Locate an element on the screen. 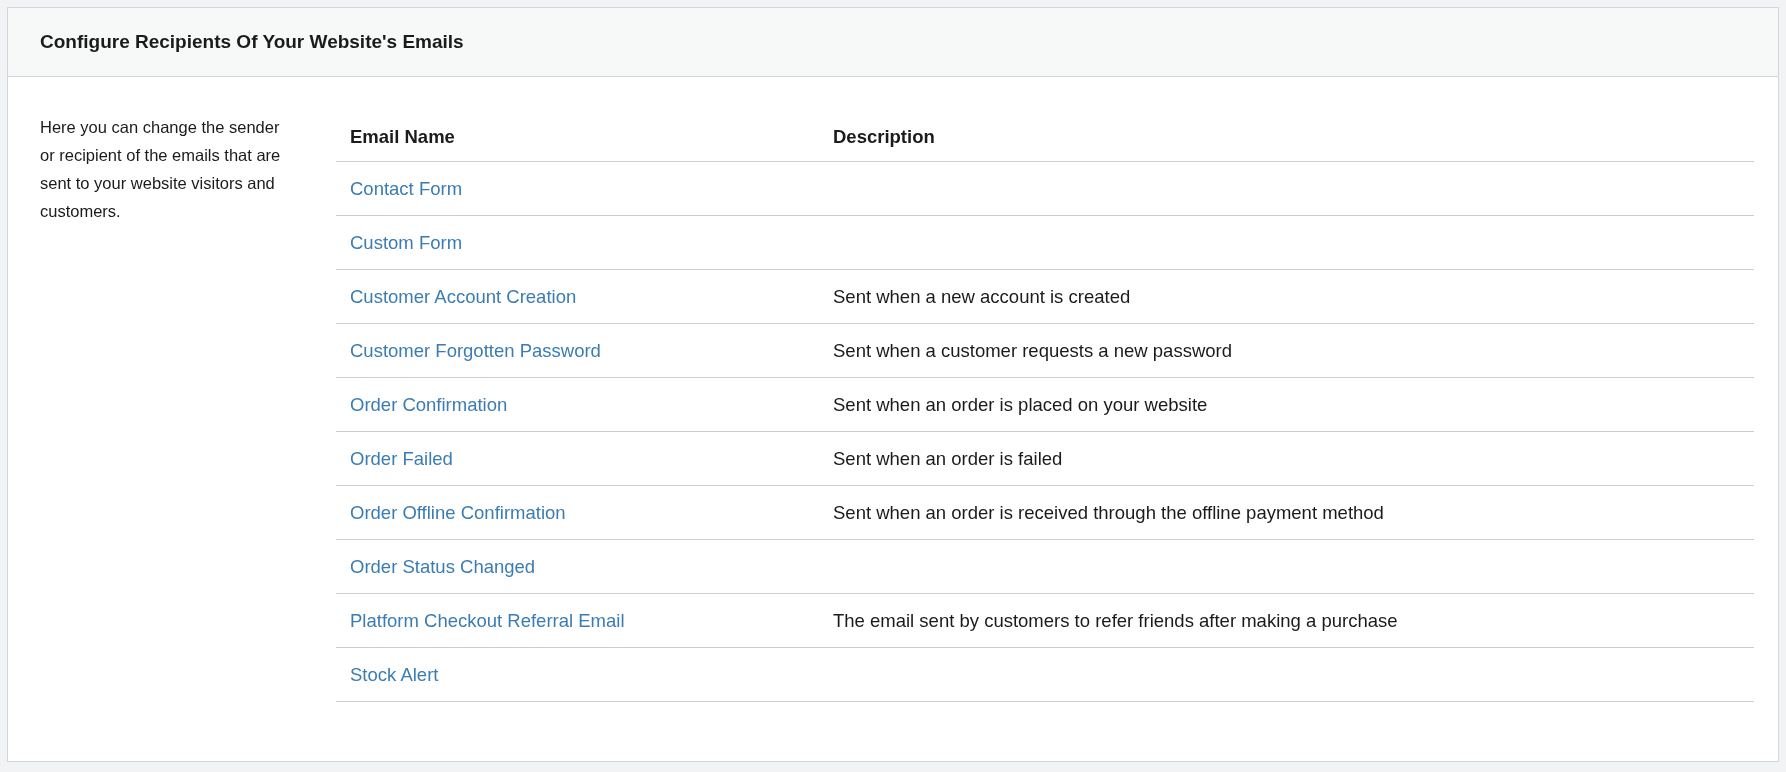  email-name-link: Order Offline Confirmation is located at coordinates (458, 512).